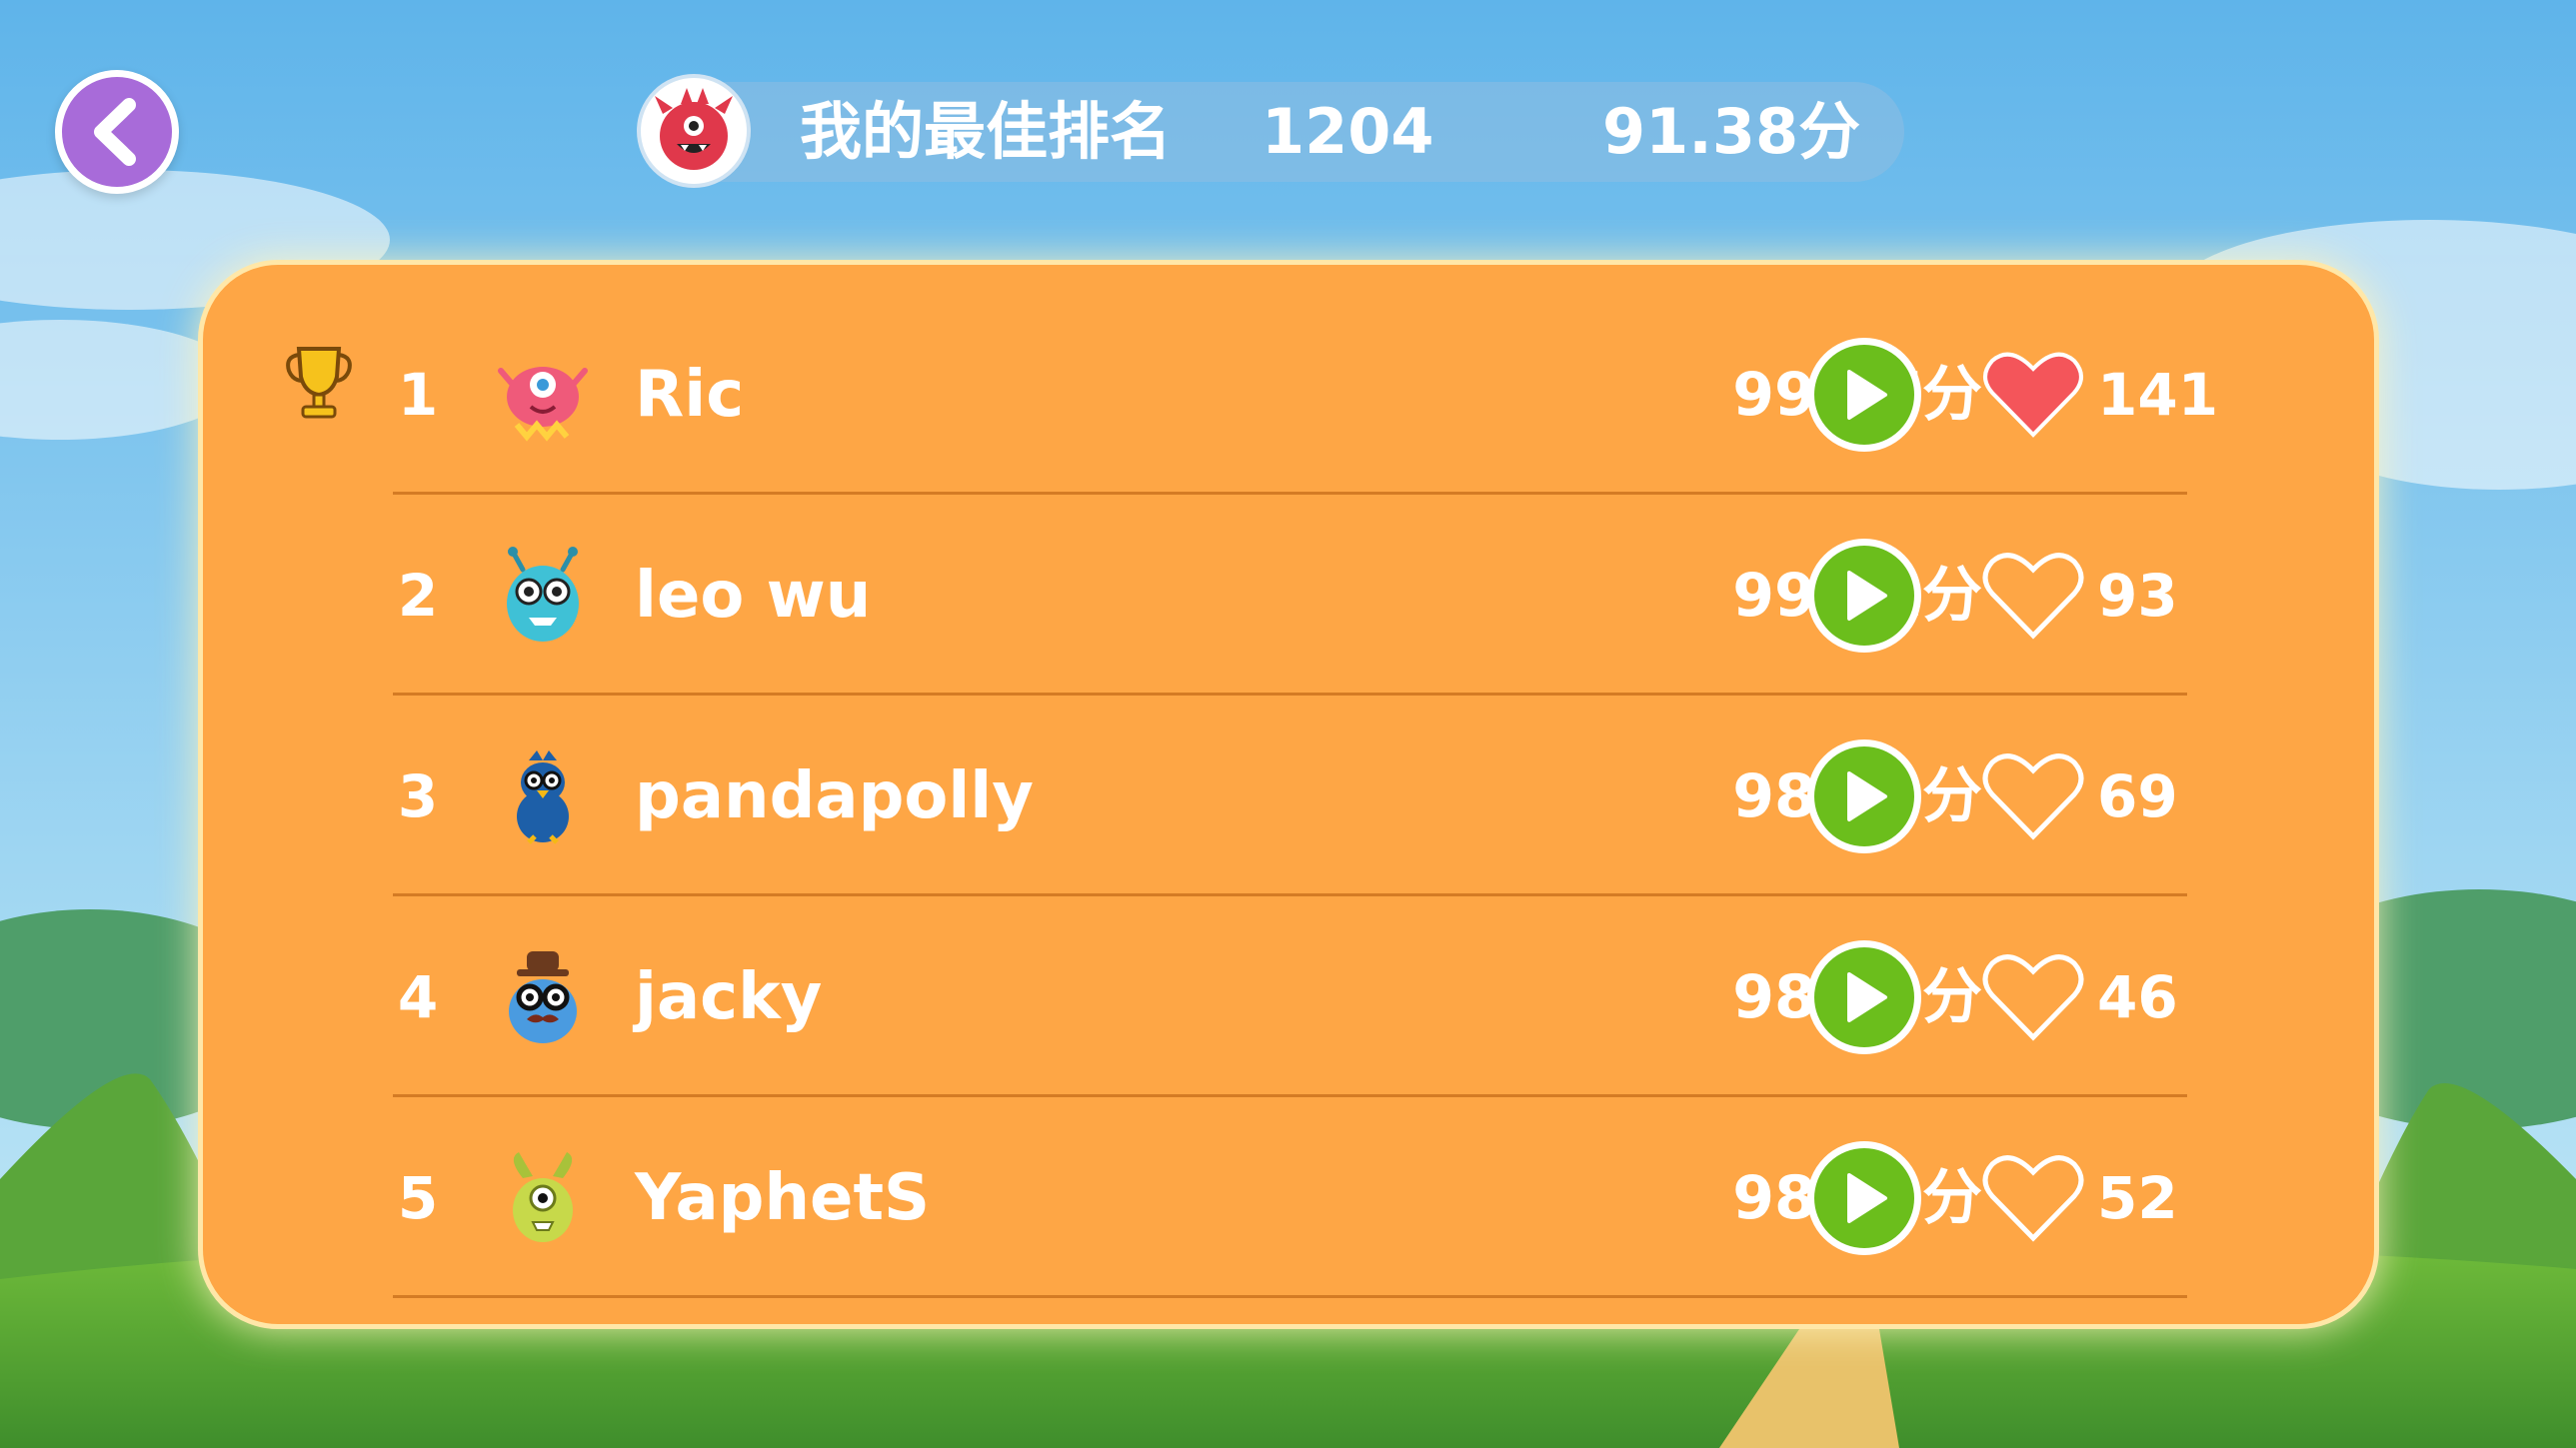 This screenshot has width=2576, height=1448. Describe the element at coordinates (690, 395) in the screenshot. I see `player-name: Ric` at that location.